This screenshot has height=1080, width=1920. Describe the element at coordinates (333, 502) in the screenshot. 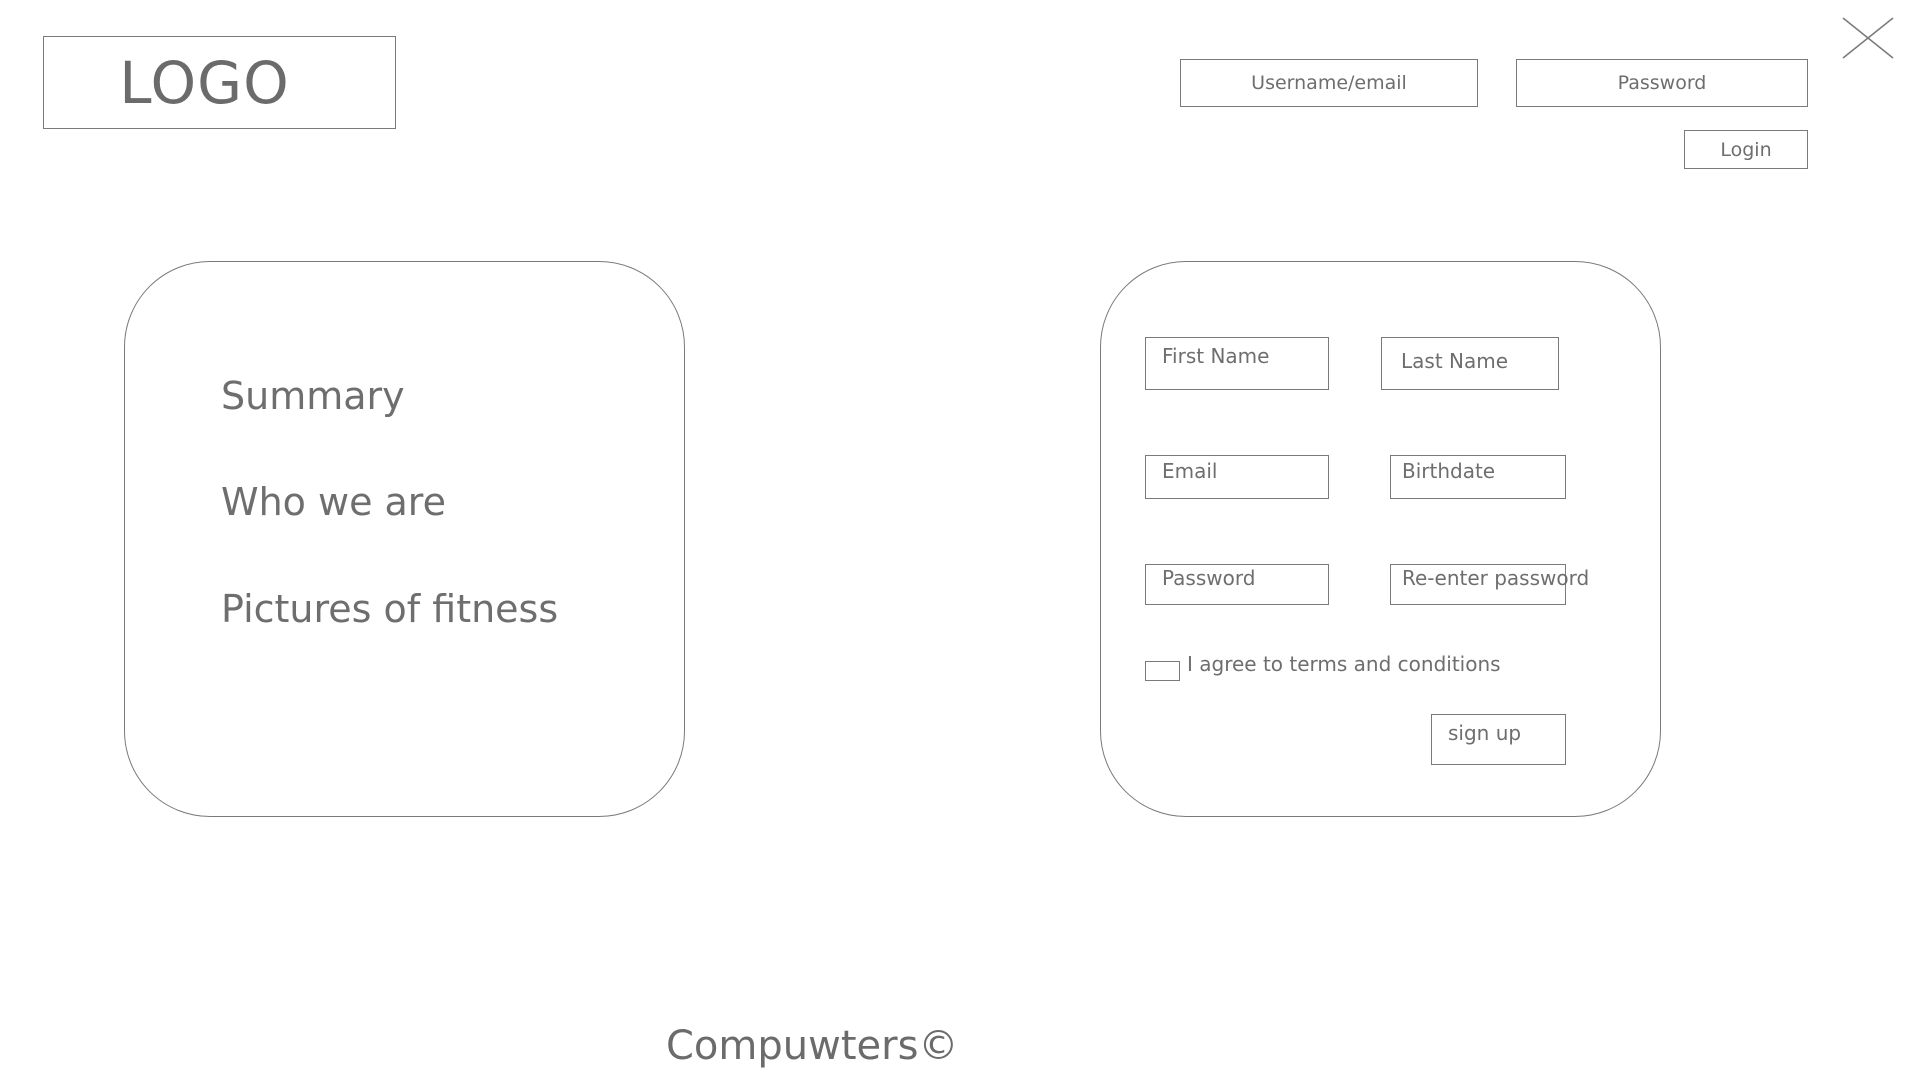

I see `who-we-are-link: Who we are` at that location.